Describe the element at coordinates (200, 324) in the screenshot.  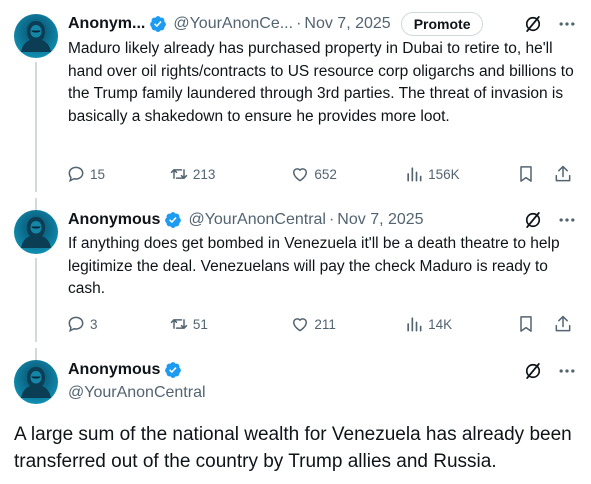
I see `retweet-count: 51` at that location.